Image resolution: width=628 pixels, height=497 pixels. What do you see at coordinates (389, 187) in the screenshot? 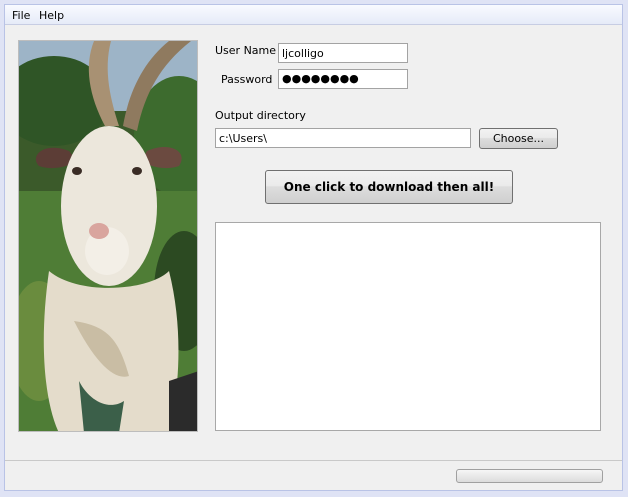
I see `download-all-button: One click to download then all!` at bounding box center [389, 187].